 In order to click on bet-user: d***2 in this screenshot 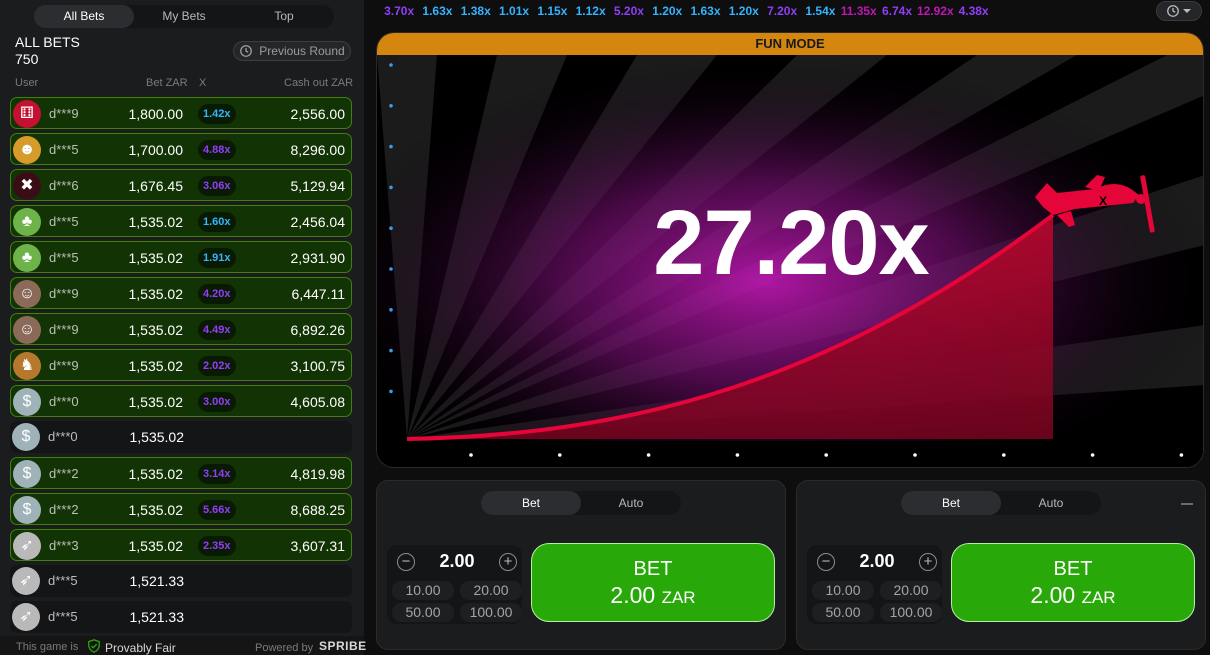, I will do `click(64, 509)`.